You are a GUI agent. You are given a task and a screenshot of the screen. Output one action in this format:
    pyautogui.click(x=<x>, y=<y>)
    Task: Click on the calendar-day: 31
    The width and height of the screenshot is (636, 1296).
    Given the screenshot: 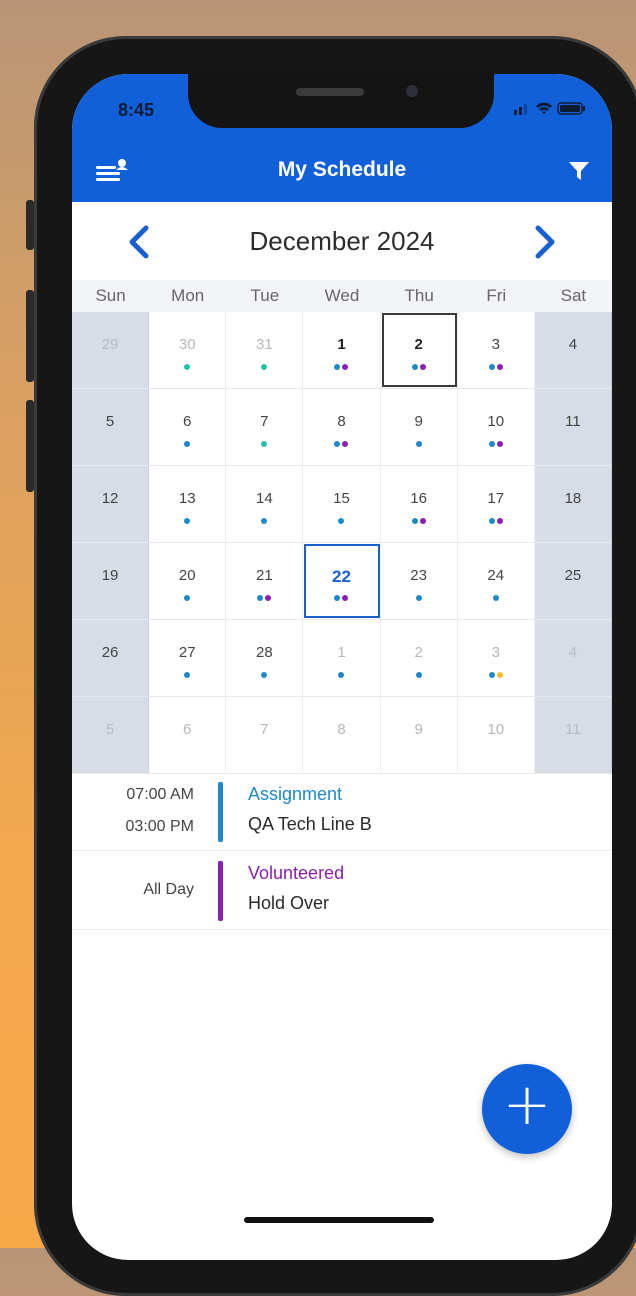 What is the action you would take?
    pyautogui.click(x=265, y=350)
    